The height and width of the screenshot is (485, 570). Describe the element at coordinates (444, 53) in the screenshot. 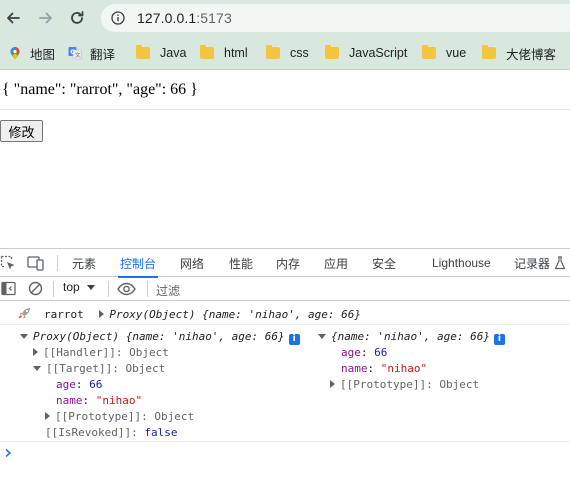

I see `bookmark-vue: vue` at that location.